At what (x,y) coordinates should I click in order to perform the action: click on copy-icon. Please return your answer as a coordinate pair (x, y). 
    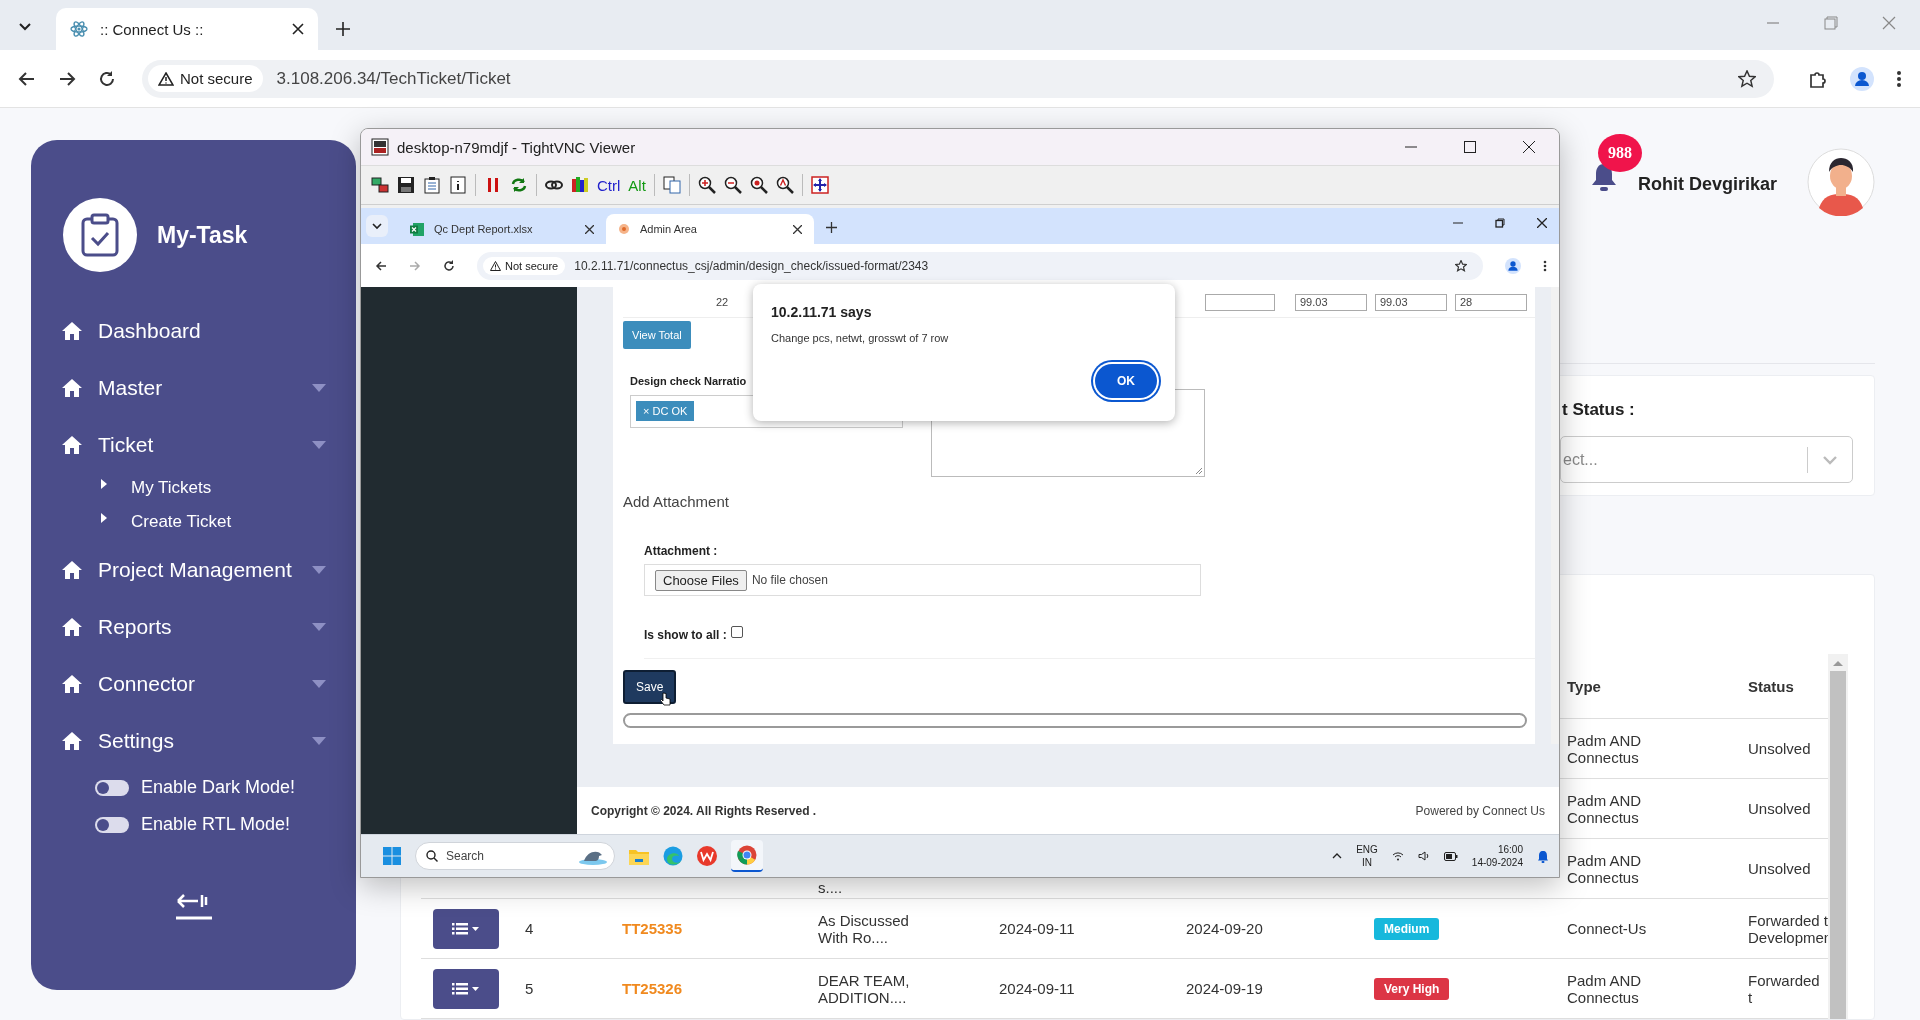
    Looking at the image, I should click on (671, 185).